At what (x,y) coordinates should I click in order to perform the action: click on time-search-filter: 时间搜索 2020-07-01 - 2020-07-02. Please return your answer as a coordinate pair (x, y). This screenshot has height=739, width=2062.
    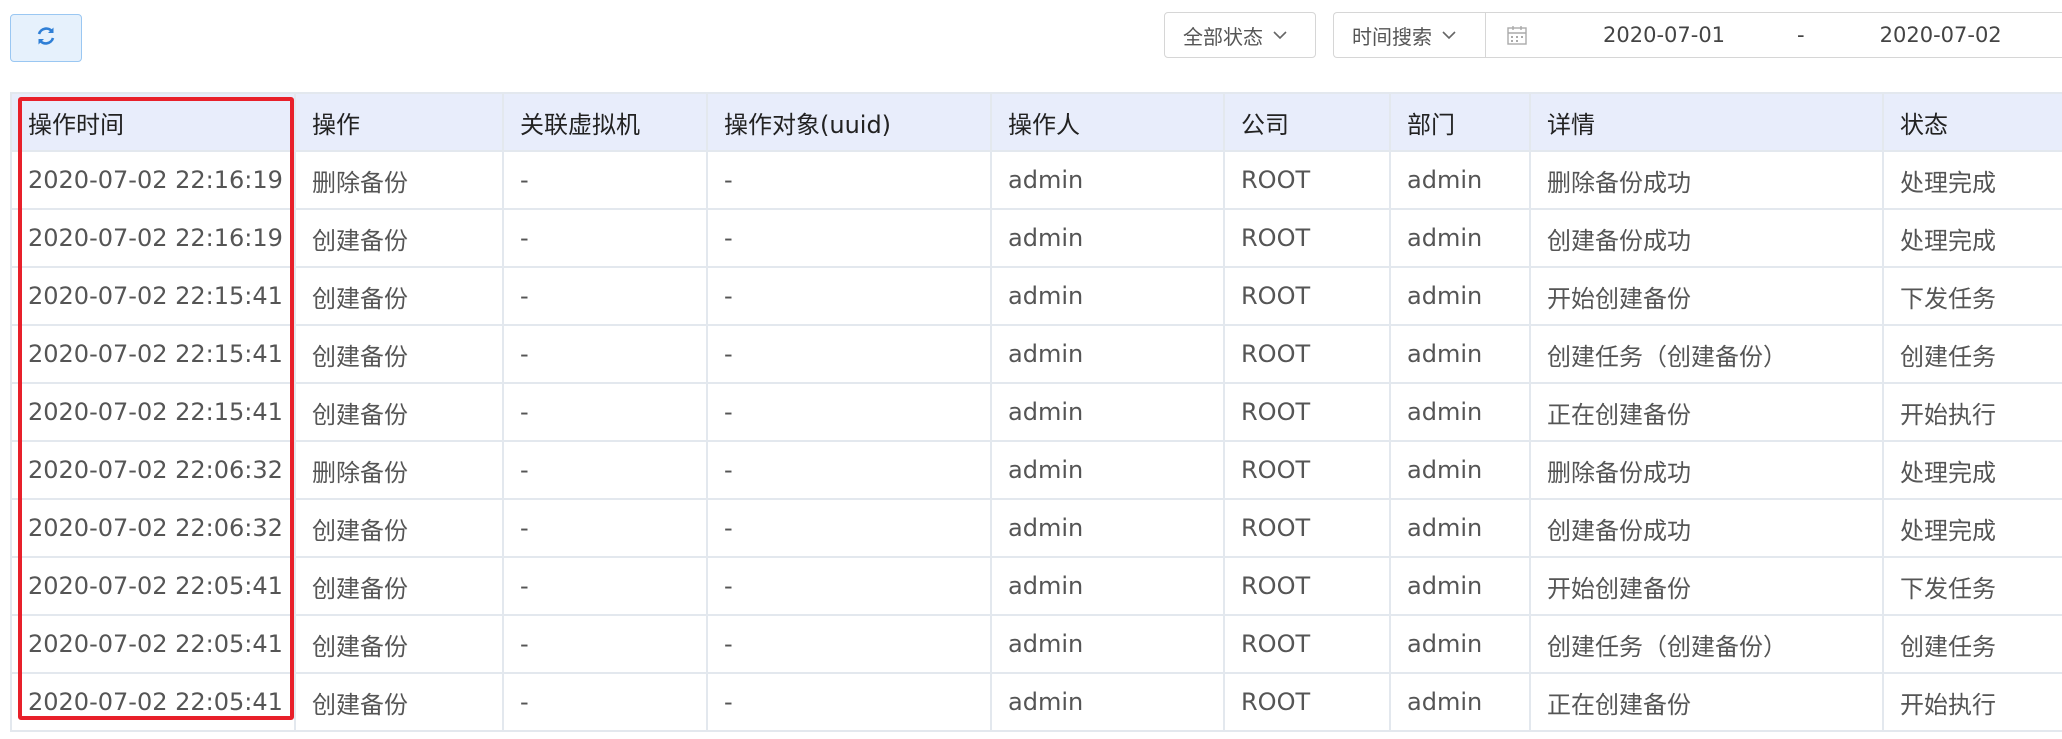
    Looking at the image, I should click on (1697, 35).